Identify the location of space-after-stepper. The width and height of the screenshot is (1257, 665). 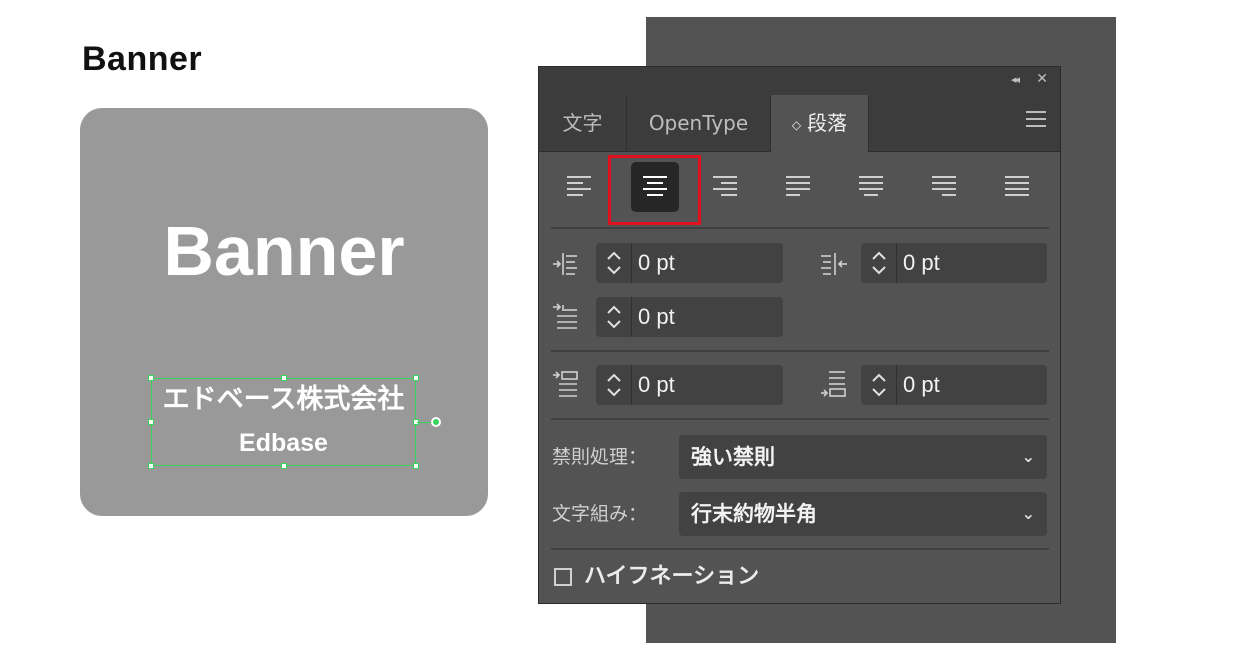
(879, 385).